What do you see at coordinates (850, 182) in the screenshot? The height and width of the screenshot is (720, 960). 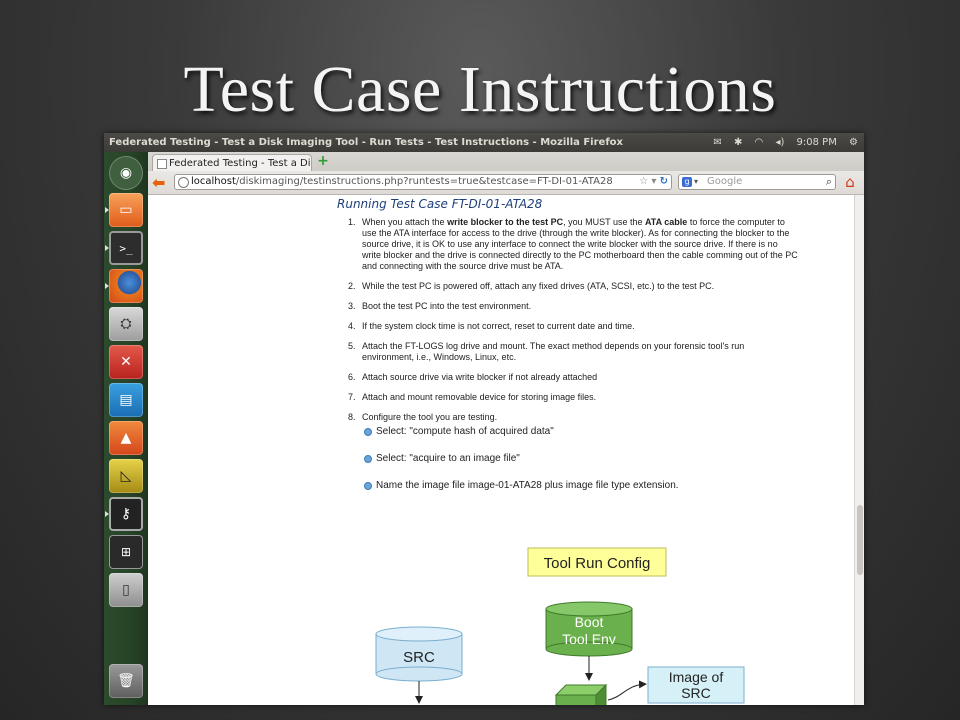 I see `home-icon: ⌂` at bounding box center [850, 182].